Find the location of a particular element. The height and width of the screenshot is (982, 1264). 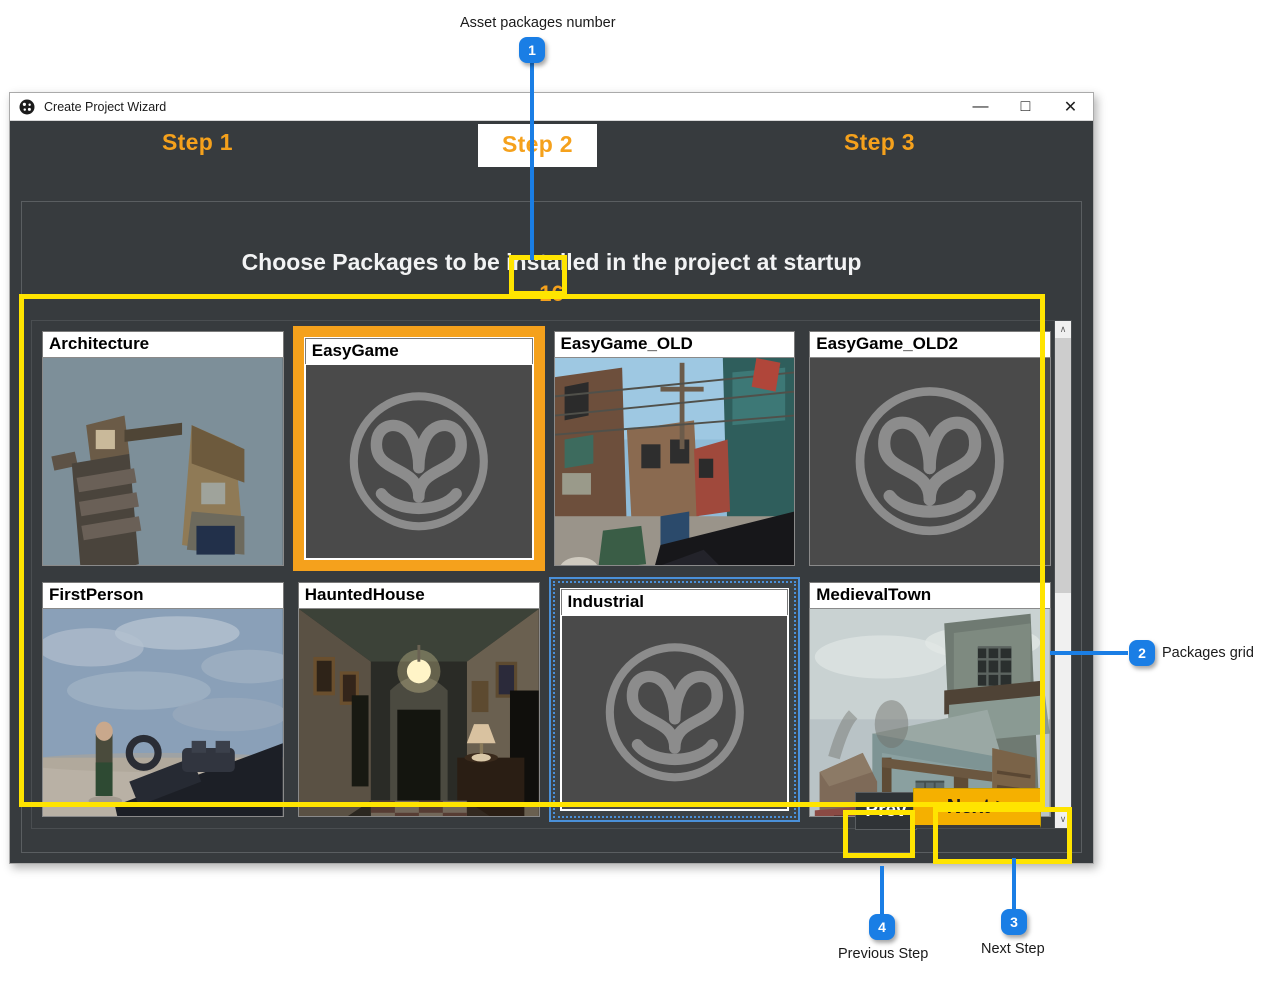

package-card: EasyGame is located at coordinates (418, 448).